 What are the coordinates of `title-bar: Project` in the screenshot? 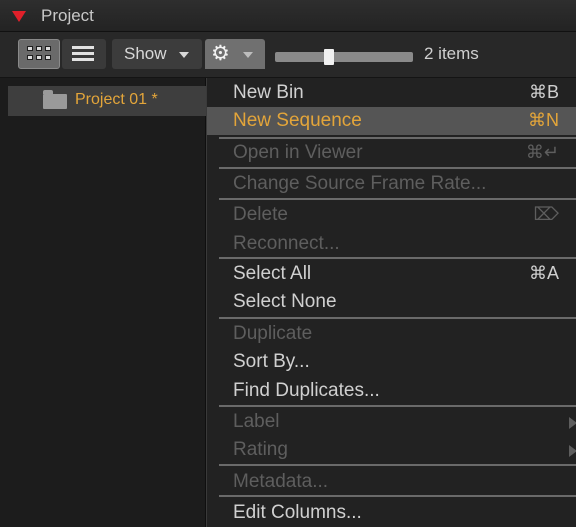 It's located at (288, 16).